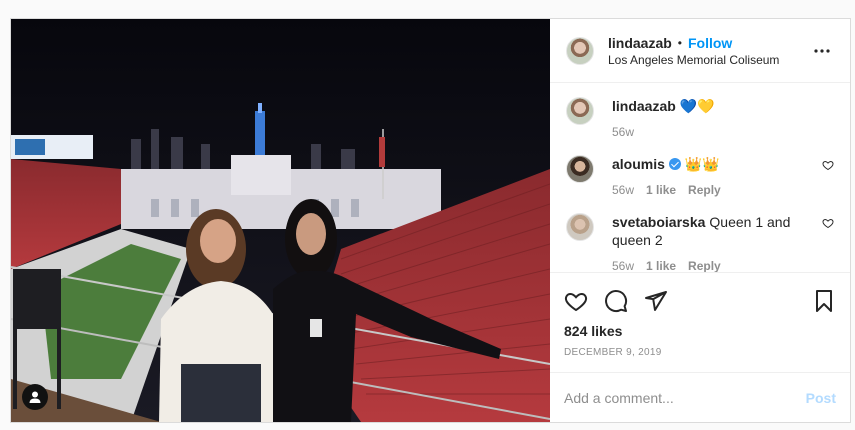 The width and height of the screenshot is (855, 430). I want to click on like-heart-icon, so click(576, 301).